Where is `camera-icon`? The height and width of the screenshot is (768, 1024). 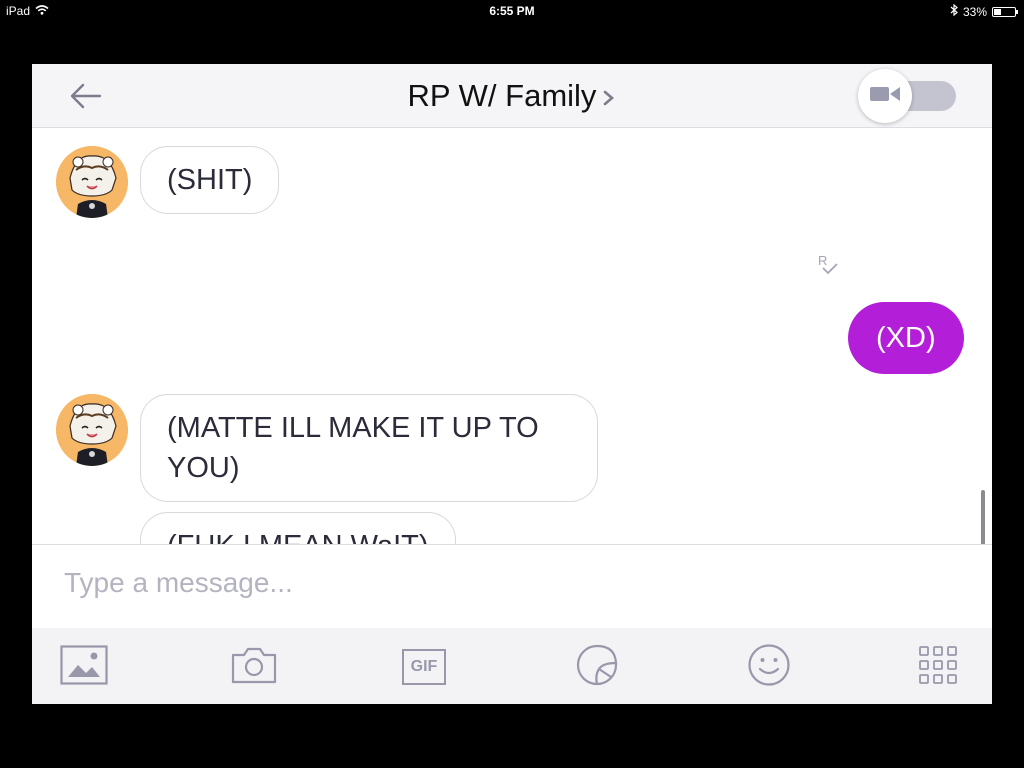 camera-icon is located at coordinates (254, 667).